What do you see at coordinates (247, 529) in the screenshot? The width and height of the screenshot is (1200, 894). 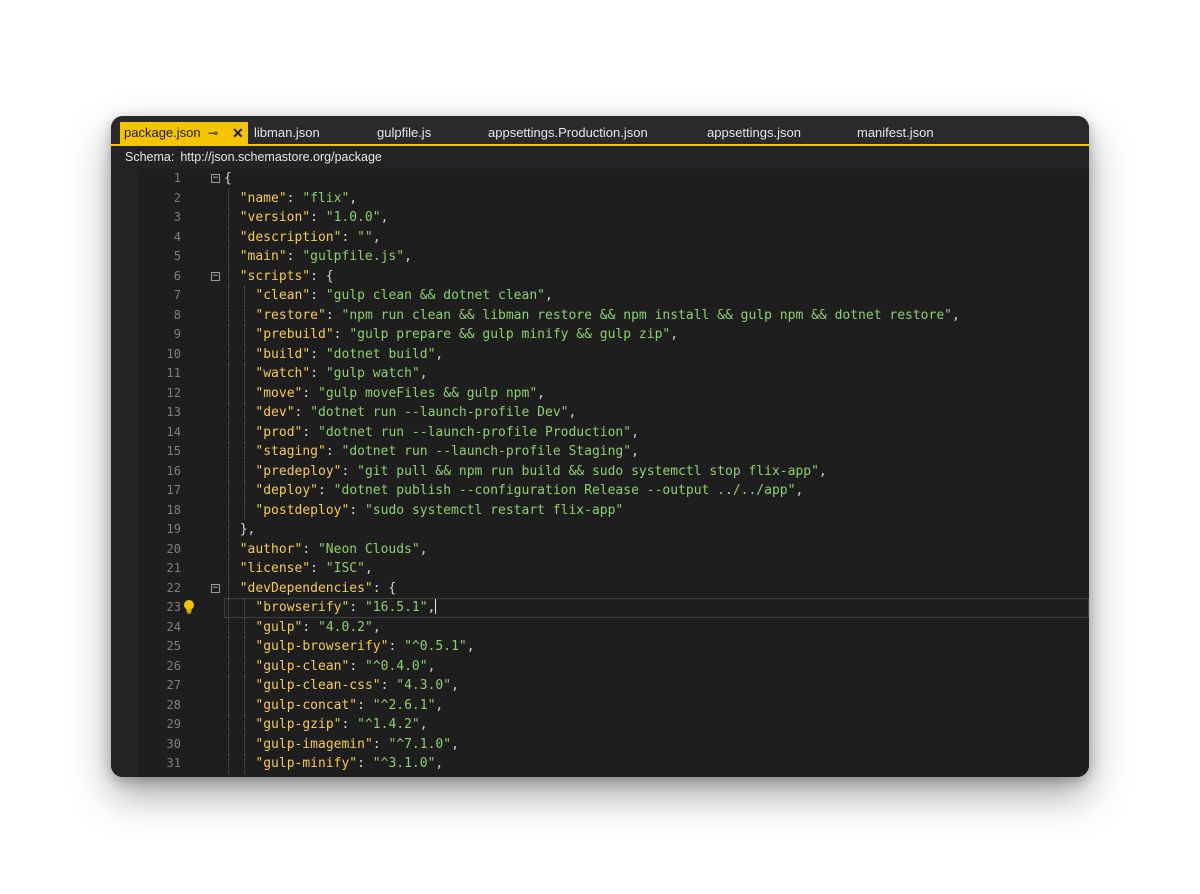 I see `code-text: },` at bounding box center [247, 529].